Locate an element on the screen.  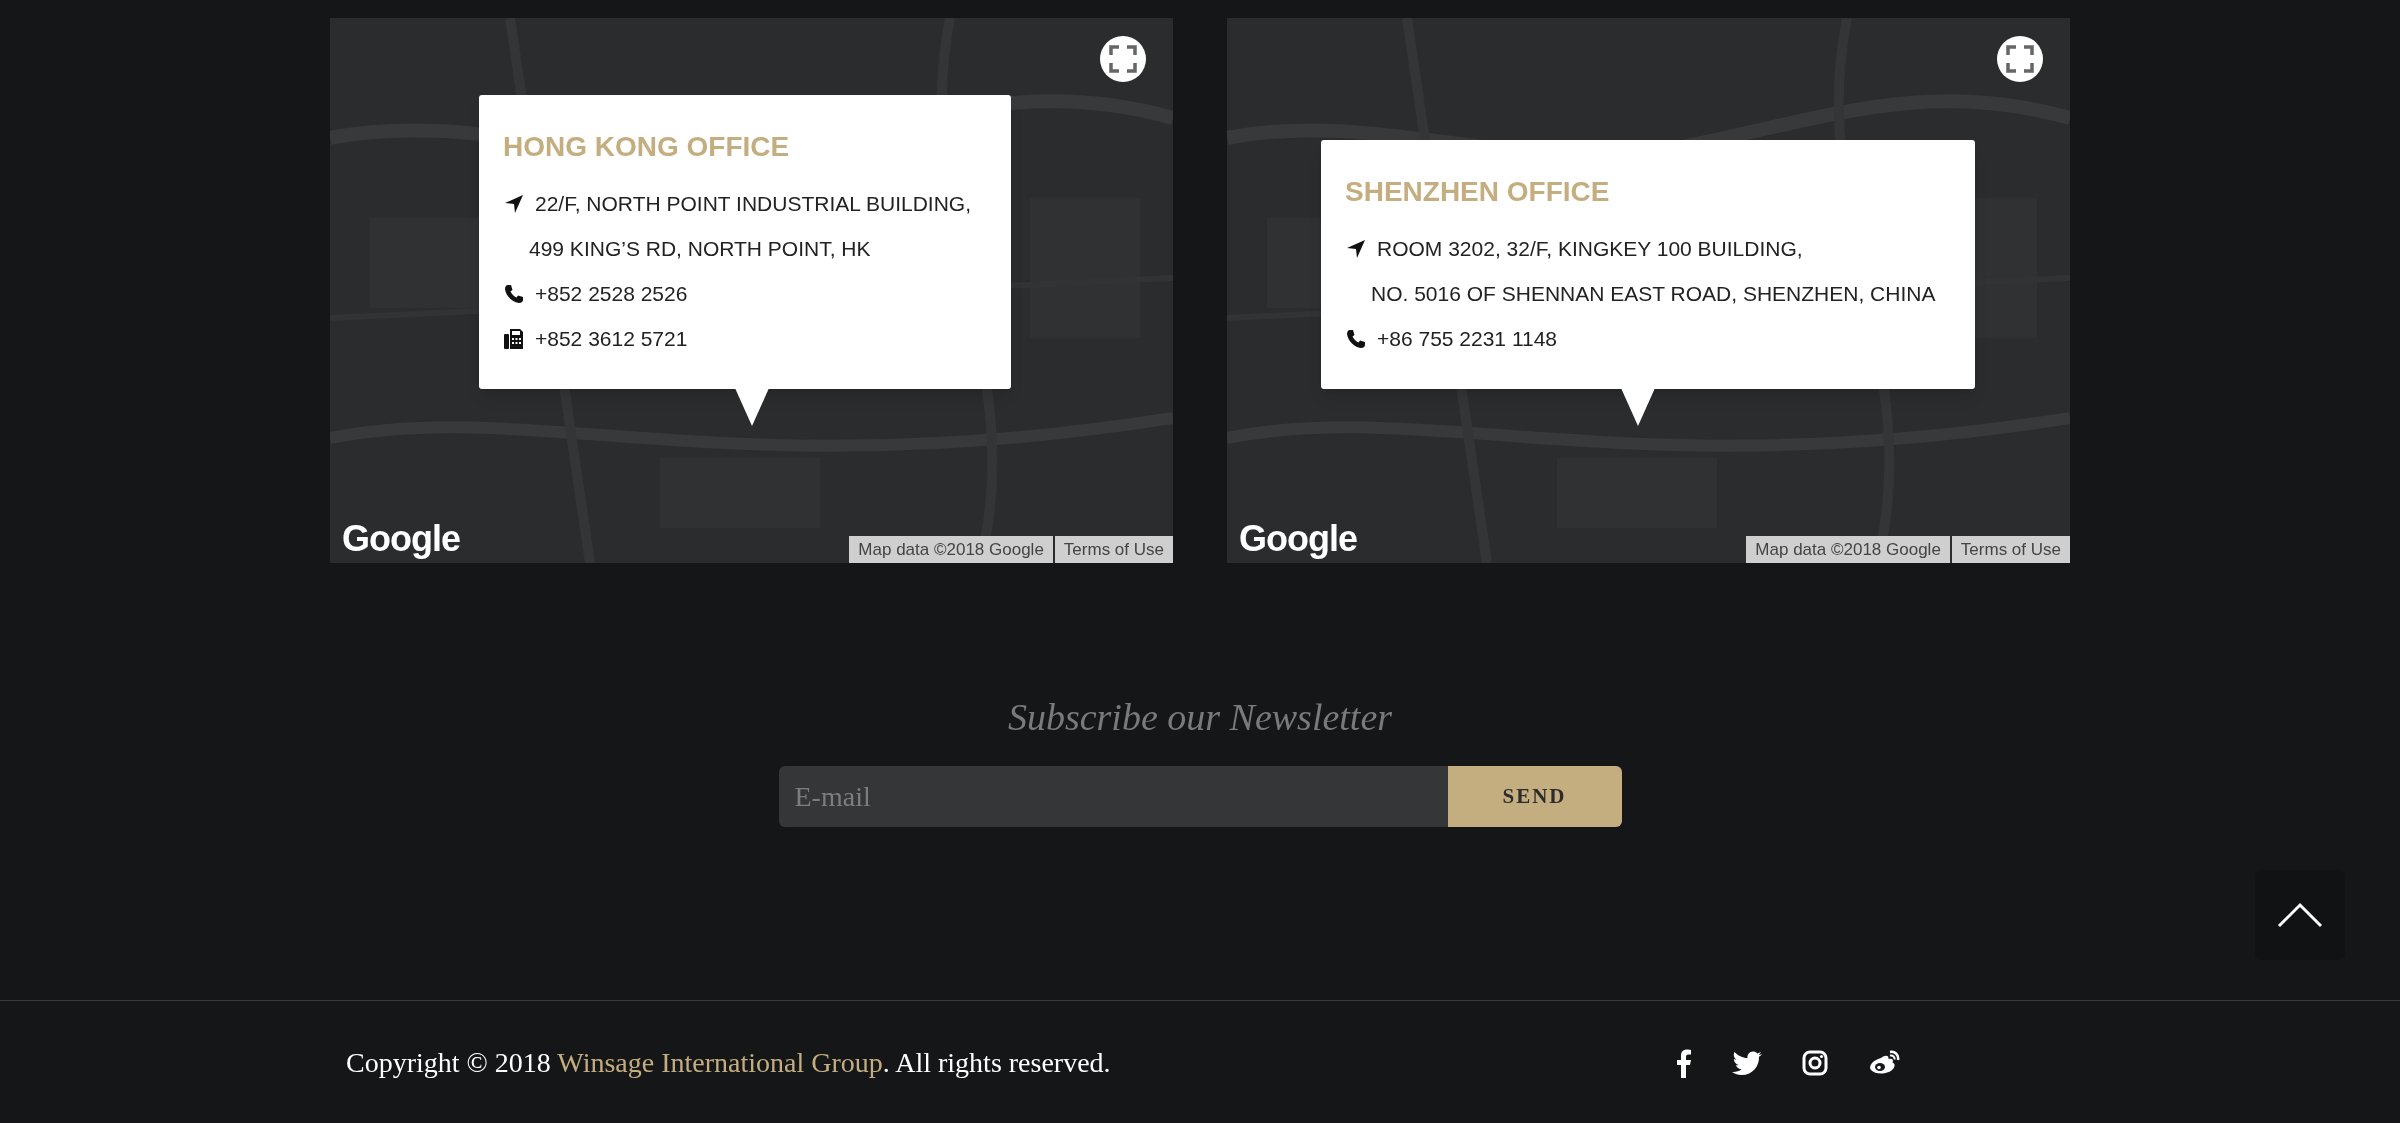
address-text: 499 KING’S RD, NORTH POINT, HK is located at coordinates (700, 248).